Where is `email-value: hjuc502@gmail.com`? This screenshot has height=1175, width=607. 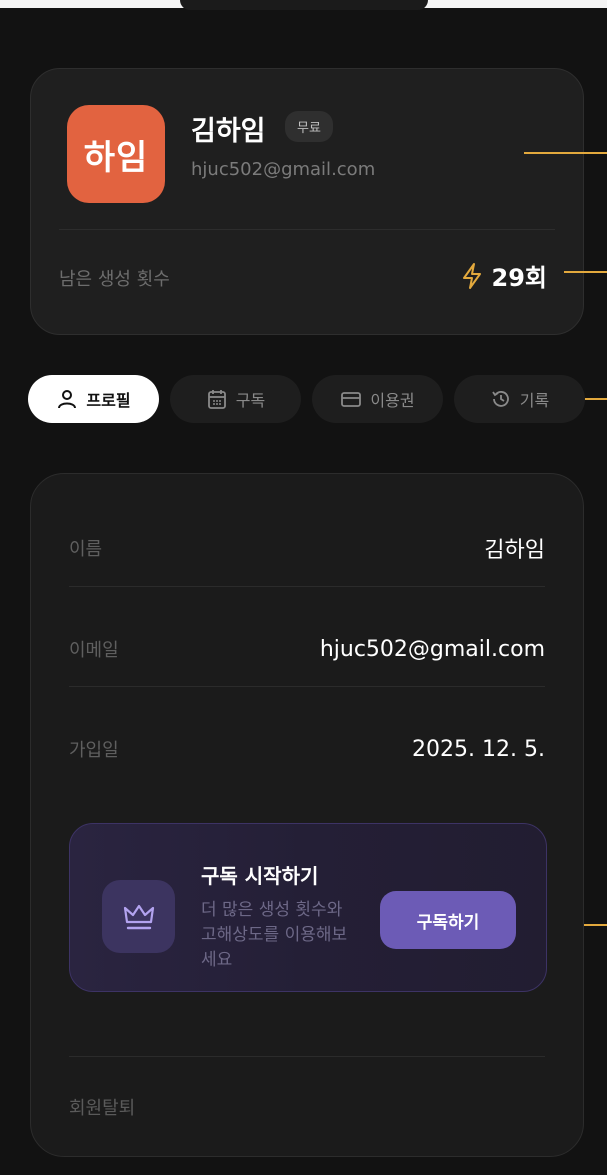 email-value: hjuc502@gmail.com is located at coordinates (432, 649).